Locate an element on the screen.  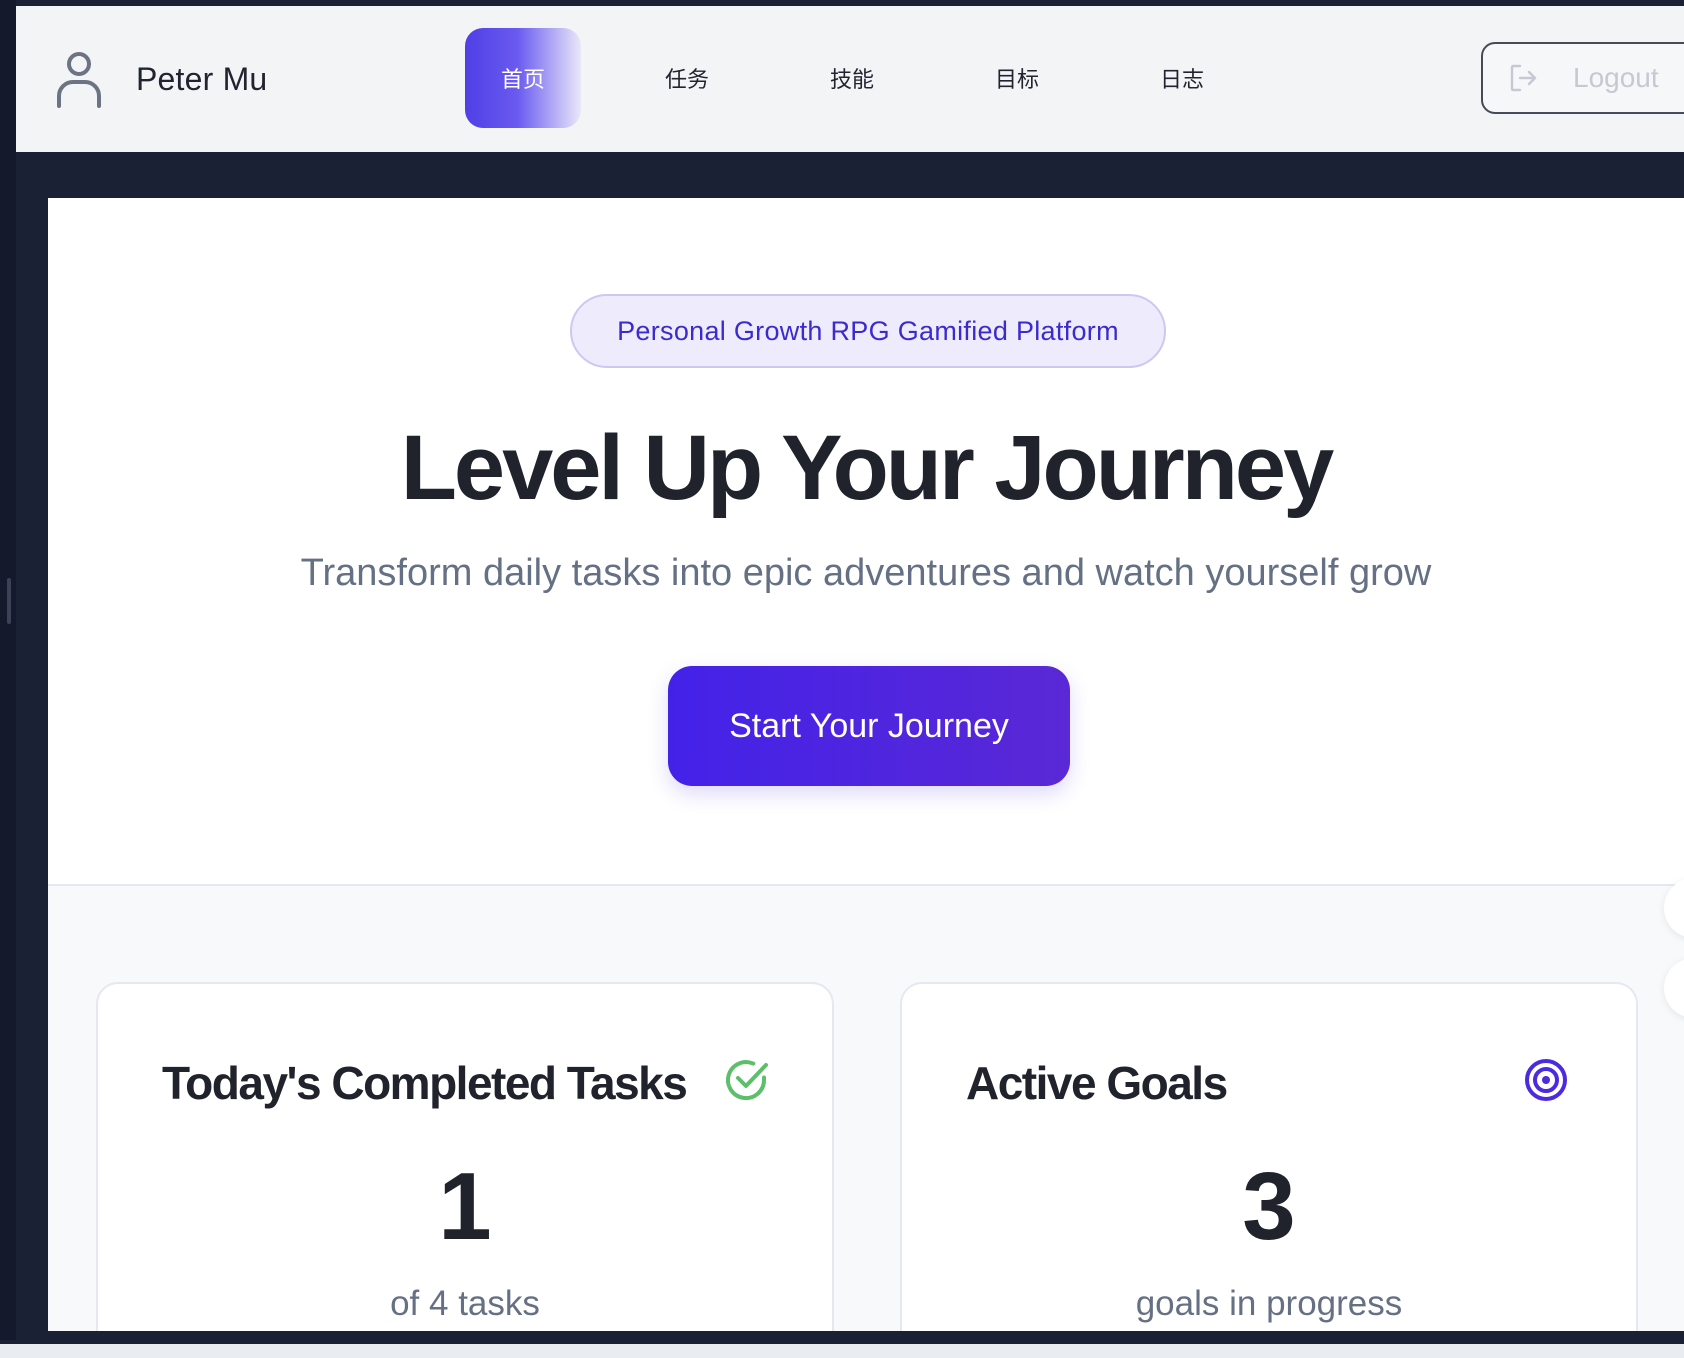
start-journey-button: Start Your Journey is located at coordinates (869, 726).